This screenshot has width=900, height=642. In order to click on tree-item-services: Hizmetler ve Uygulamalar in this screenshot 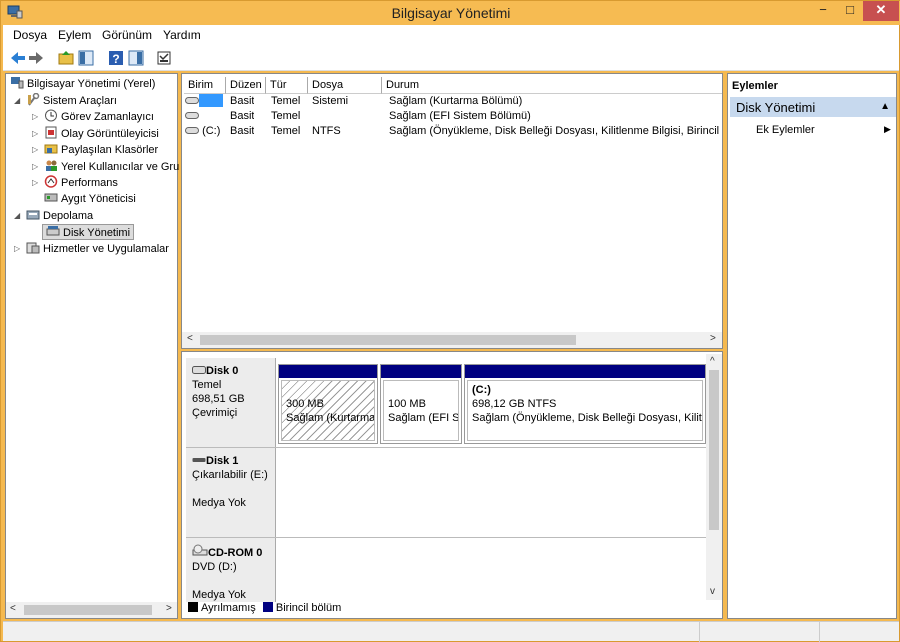, I will do `click(97, 249)`.